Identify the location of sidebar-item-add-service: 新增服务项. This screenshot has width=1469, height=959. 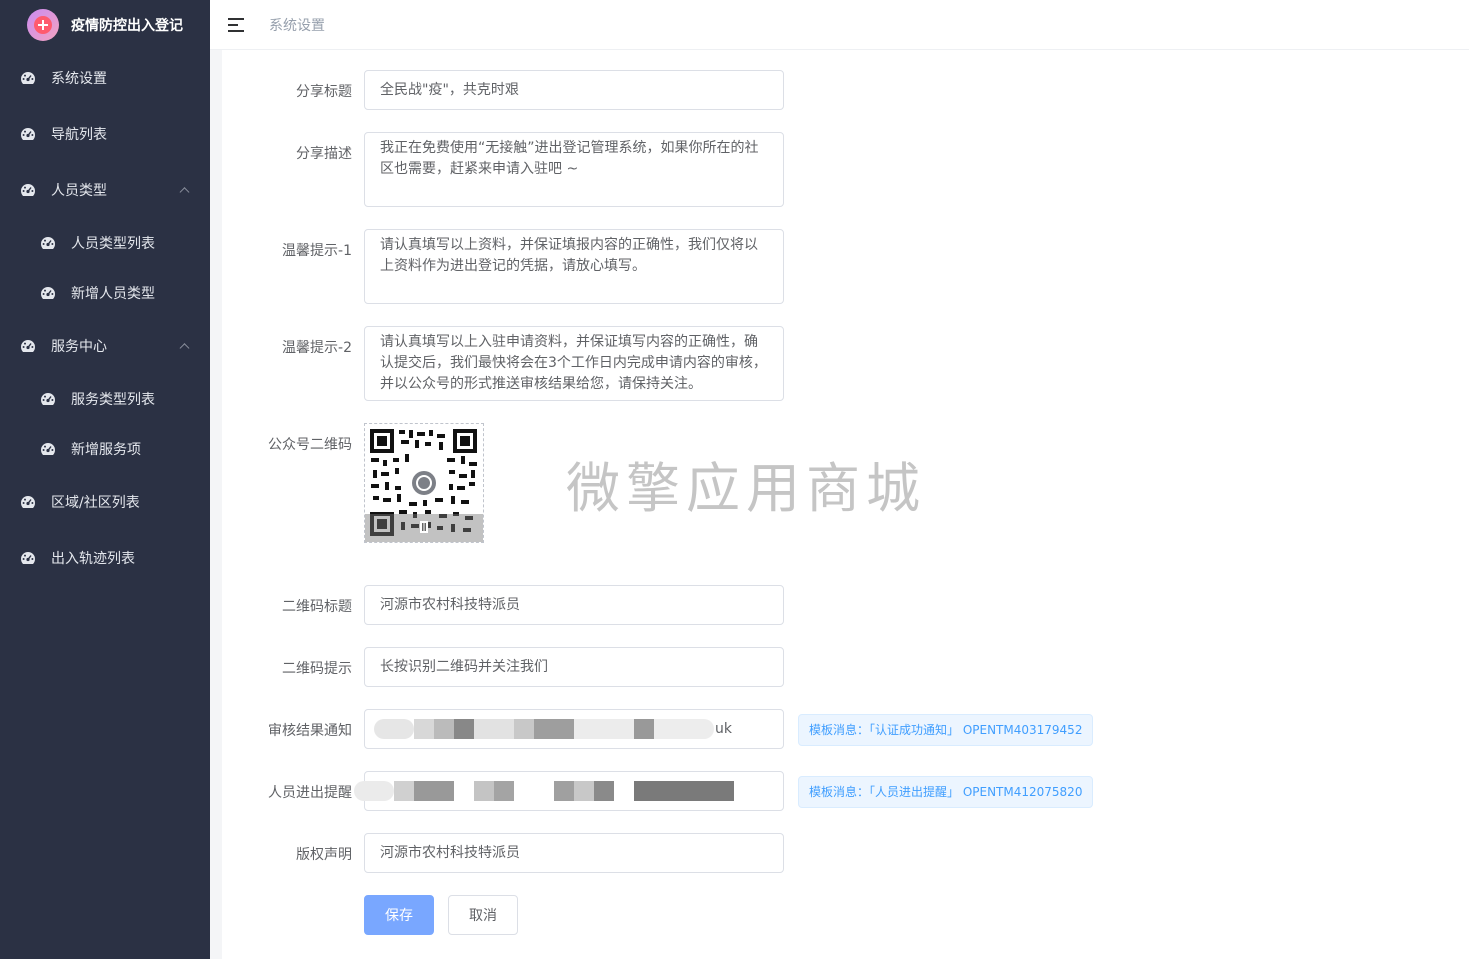
(105, 449).